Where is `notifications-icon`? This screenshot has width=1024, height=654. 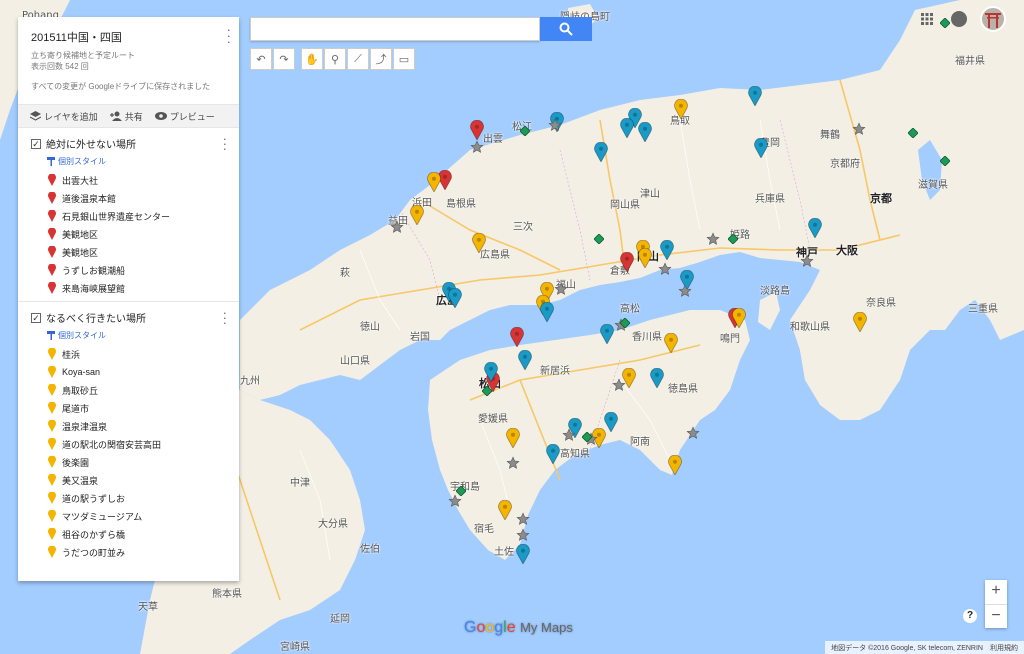
notifications-icon is located at coordinates (959, 19).